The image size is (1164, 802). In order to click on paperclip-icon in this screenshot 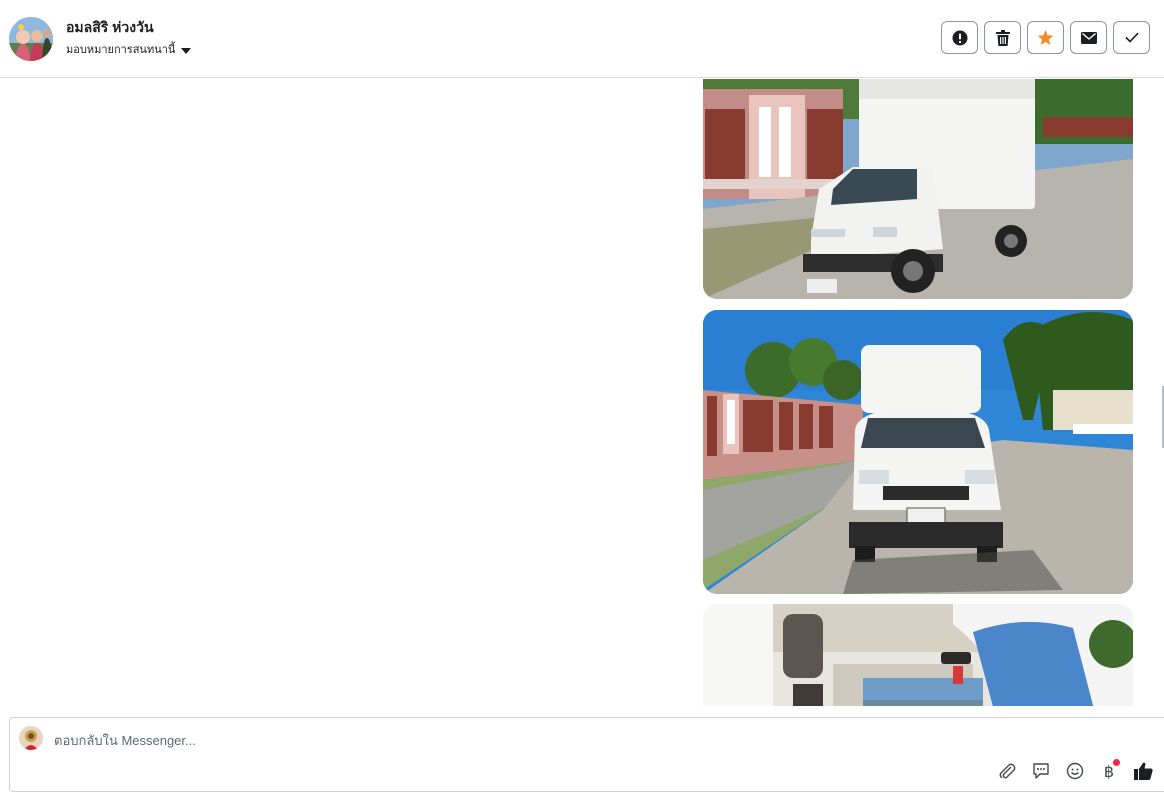, I will do `click(1007, 771)`.